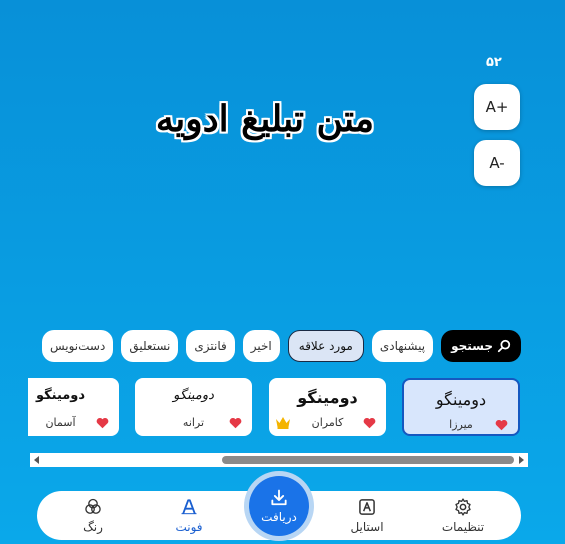  What do you see at coordinates (497, 107) in the screenshot?
I see `increase-font-size-button: A+` at bounding box center [497, 107].